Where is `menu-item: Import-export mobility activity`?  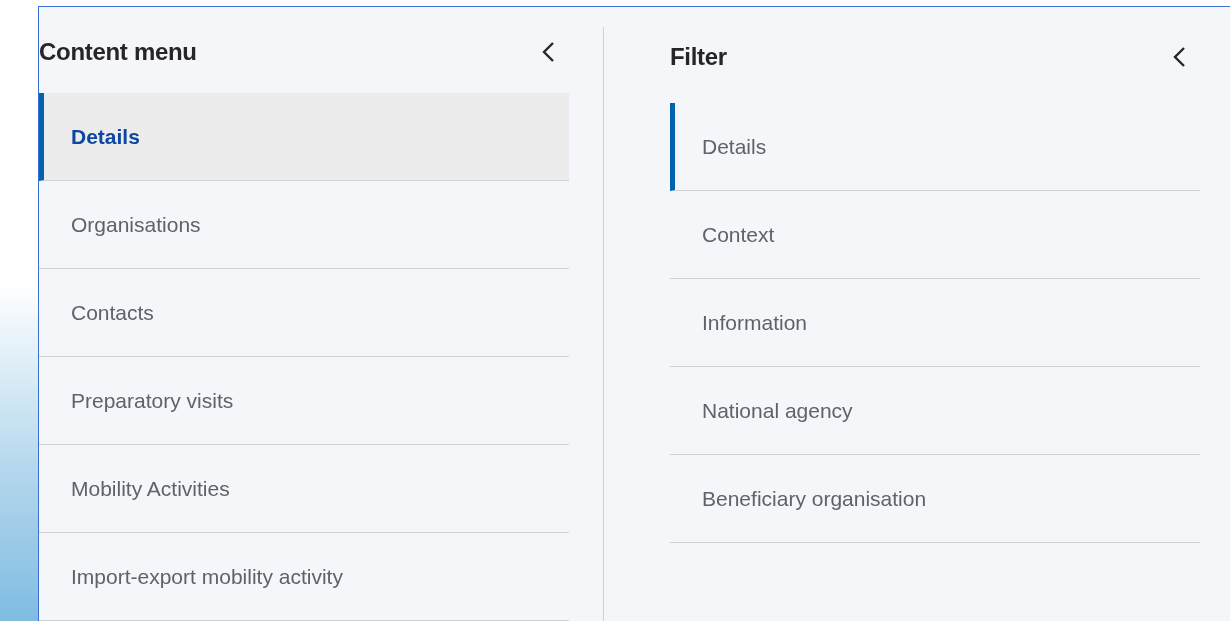
menu-item: Import-export mobility activity is located at coordinates (304, 577).